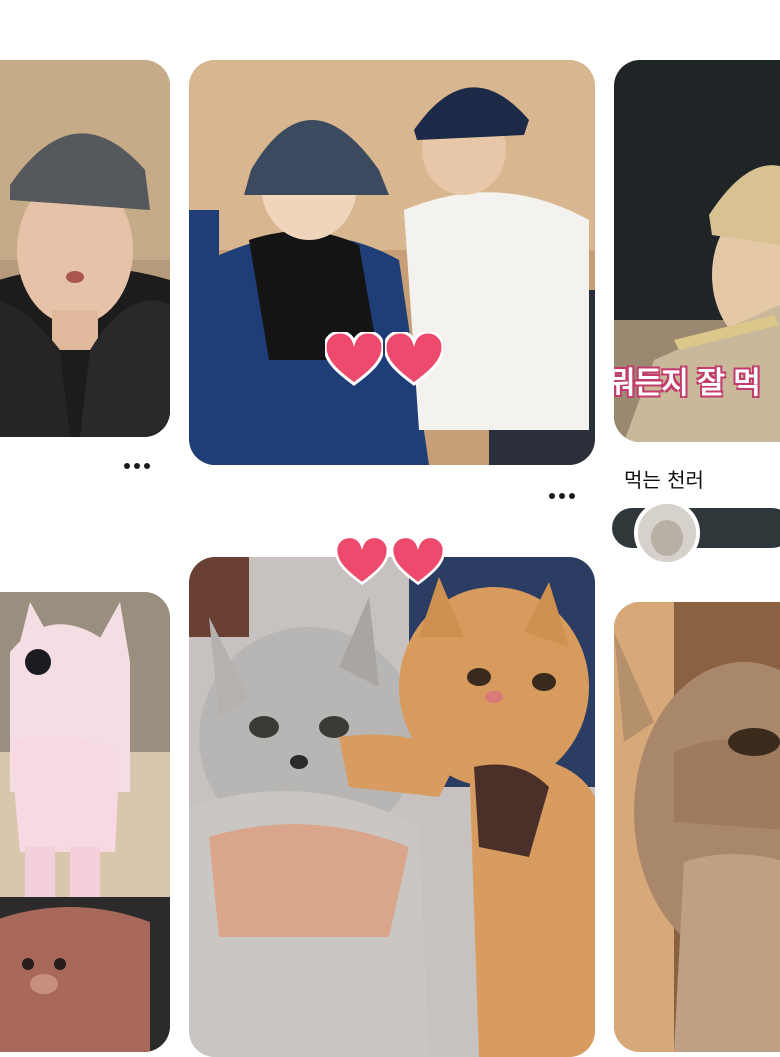  I want to click on creator-row, so click(696, 533).